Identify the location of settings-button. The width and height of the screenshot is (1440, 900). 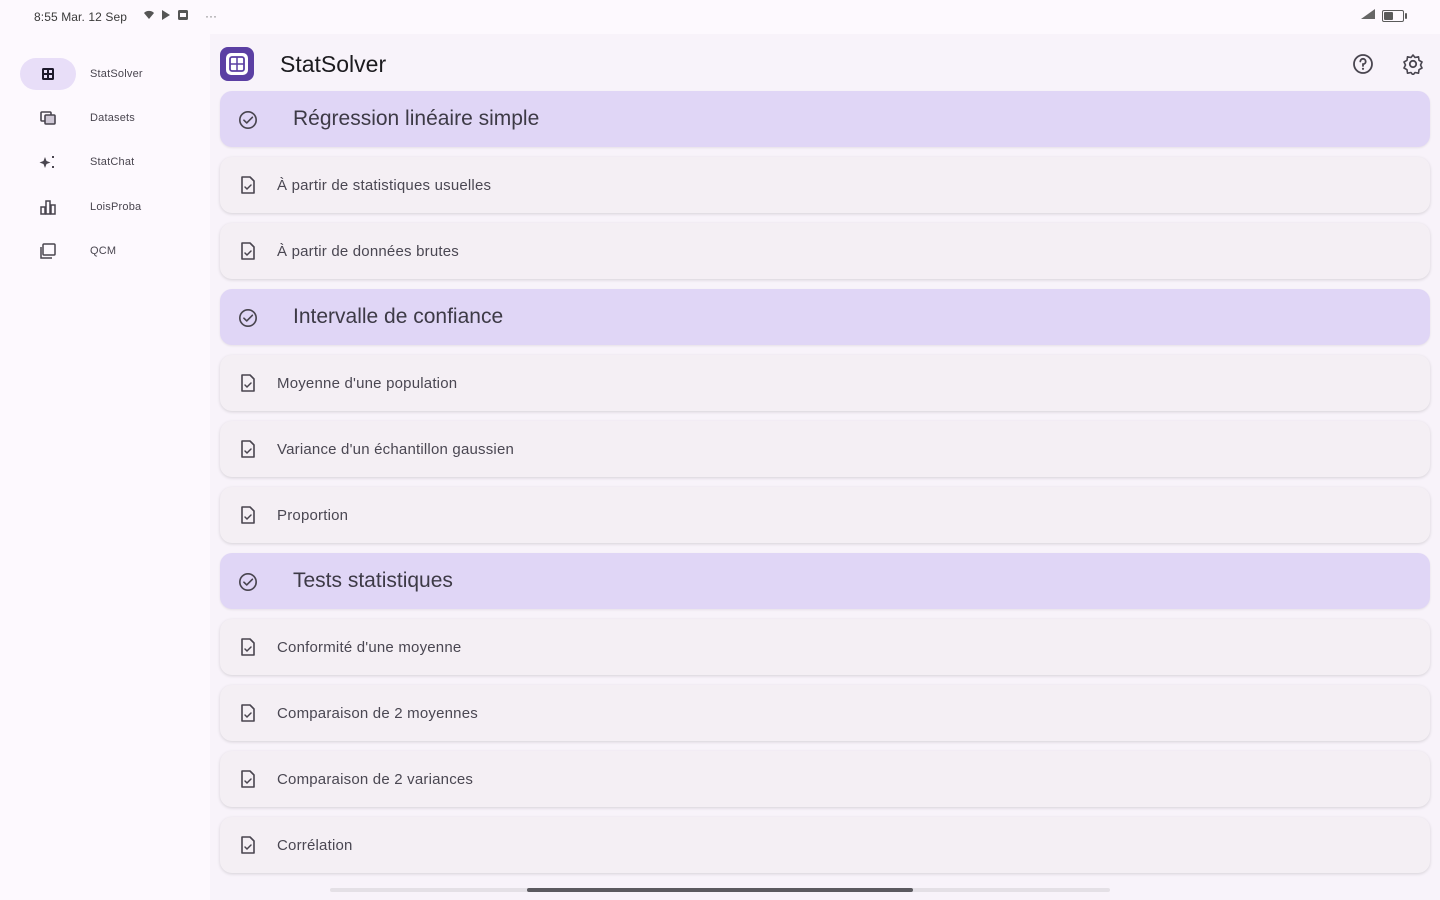
(1413, 64).